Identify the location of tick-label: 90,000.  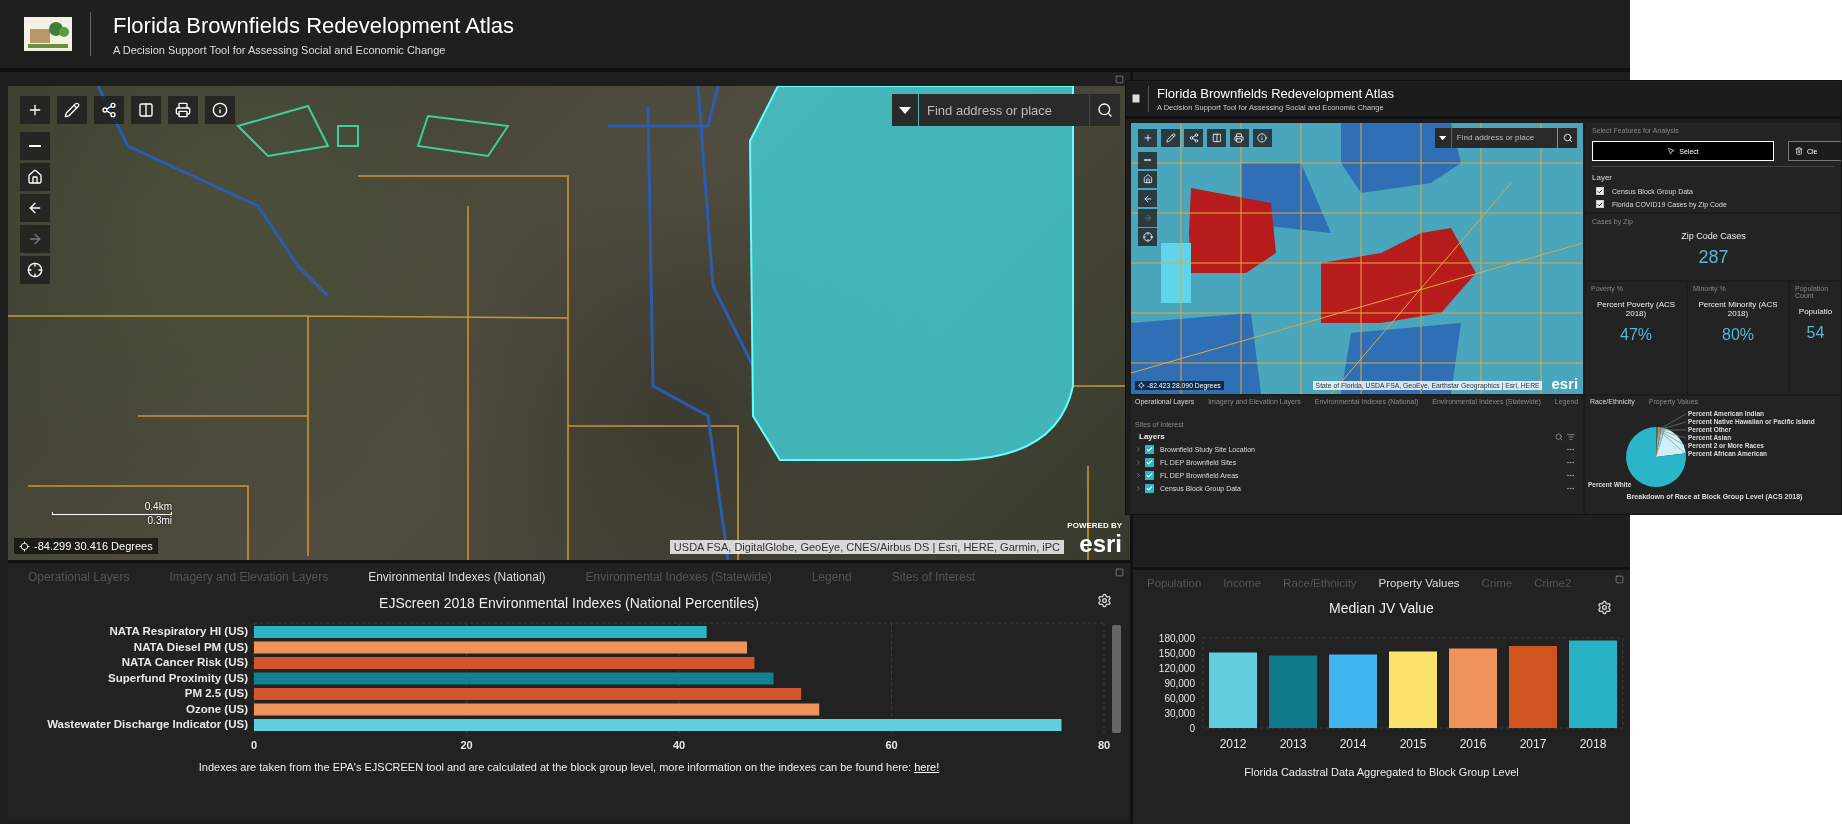
(1179, 683).